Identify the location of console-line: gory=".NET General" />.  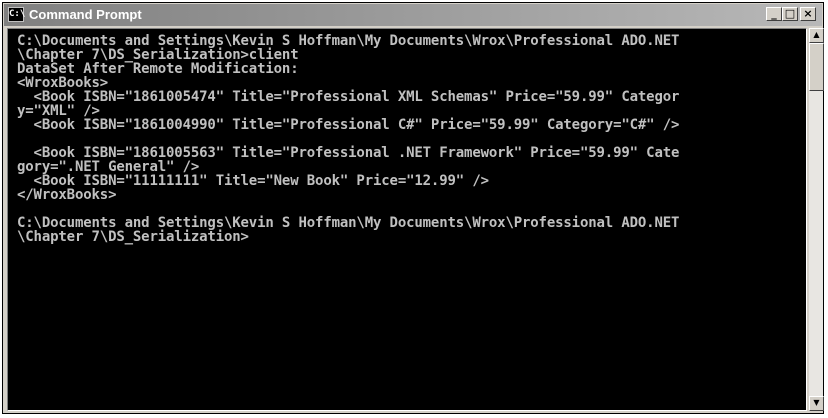
(108, 167).